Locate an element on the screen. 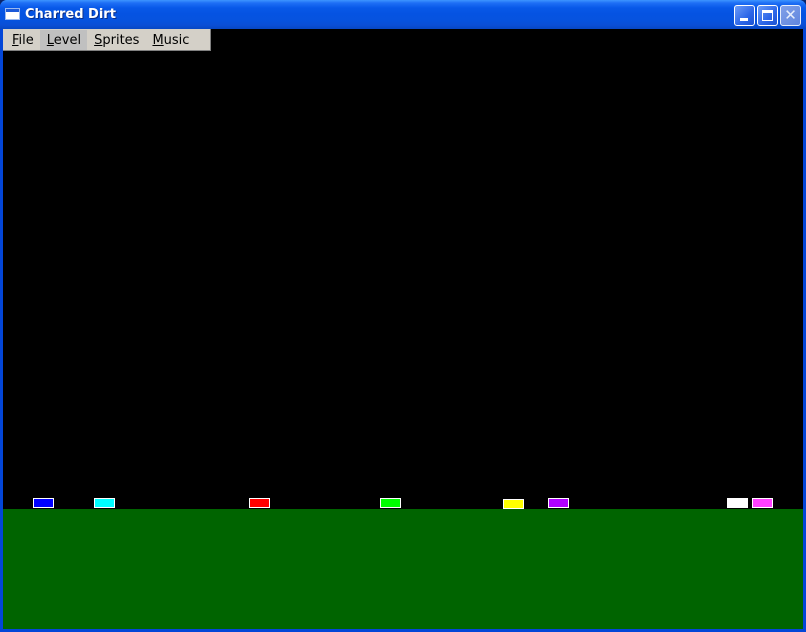 This screenshot has width=806, height=632. maximize-button is located at coordinates (767, 15).